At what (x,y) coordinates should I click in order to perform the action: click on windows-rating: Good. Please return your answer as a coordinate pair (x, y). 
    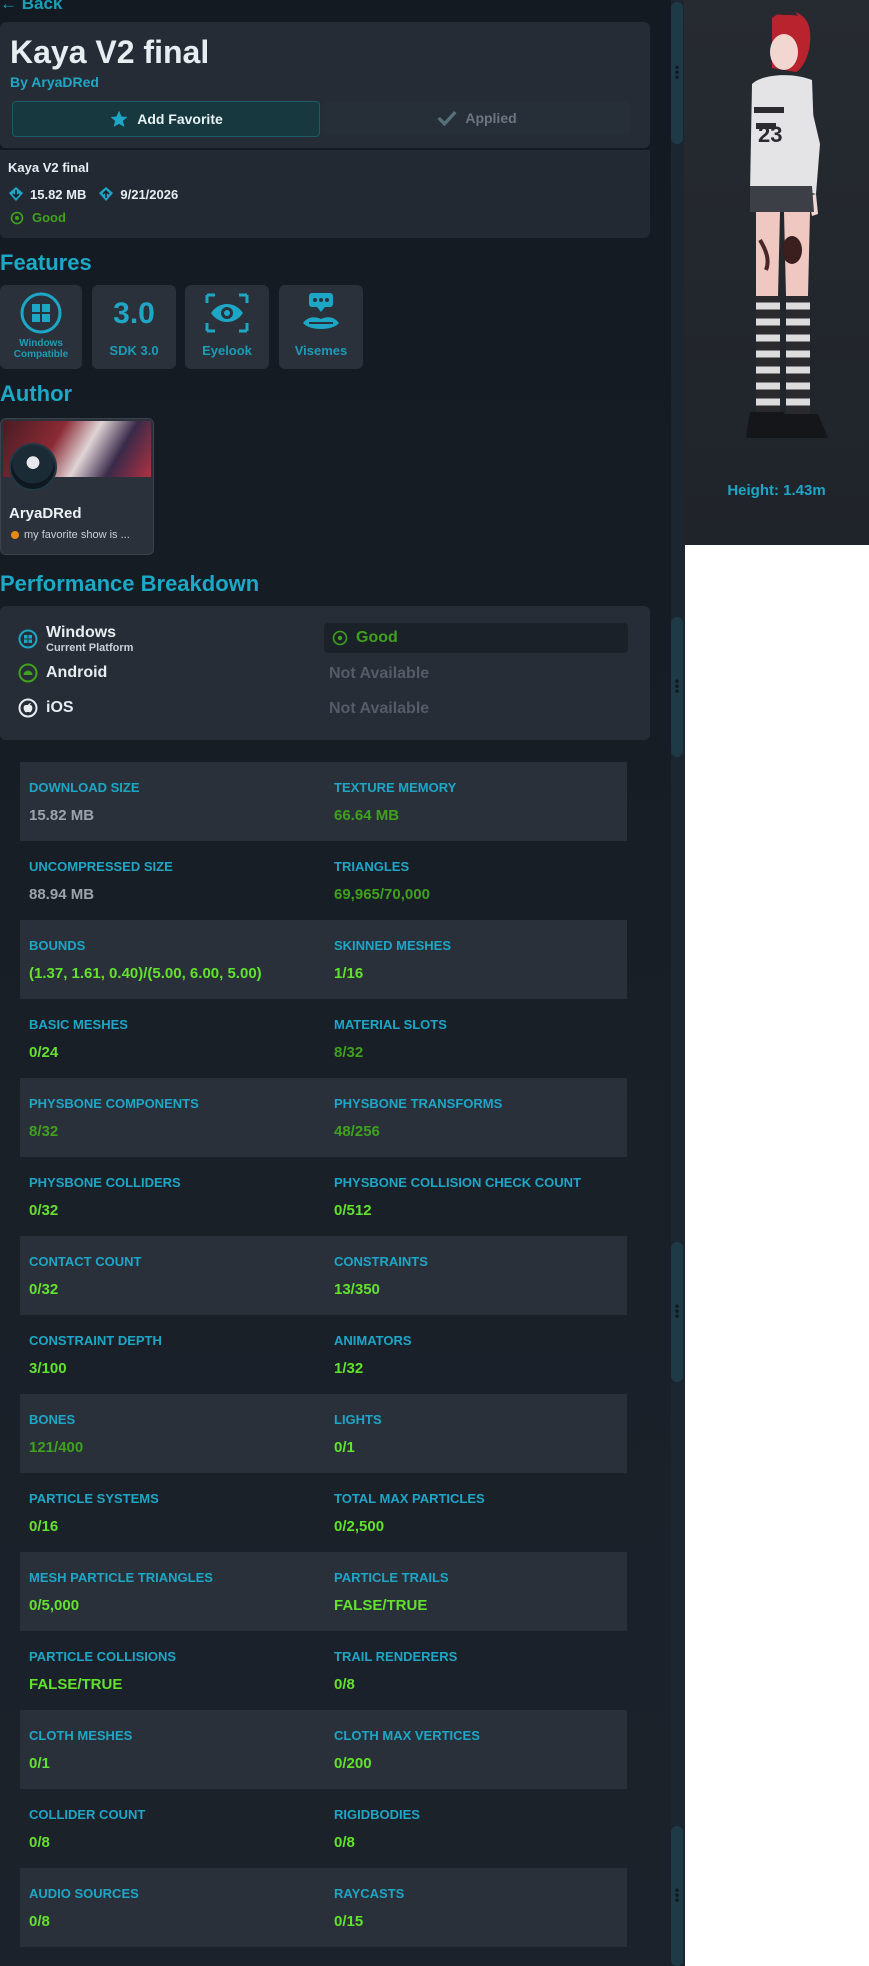
    Looking at the image, I should click on (377, 637).